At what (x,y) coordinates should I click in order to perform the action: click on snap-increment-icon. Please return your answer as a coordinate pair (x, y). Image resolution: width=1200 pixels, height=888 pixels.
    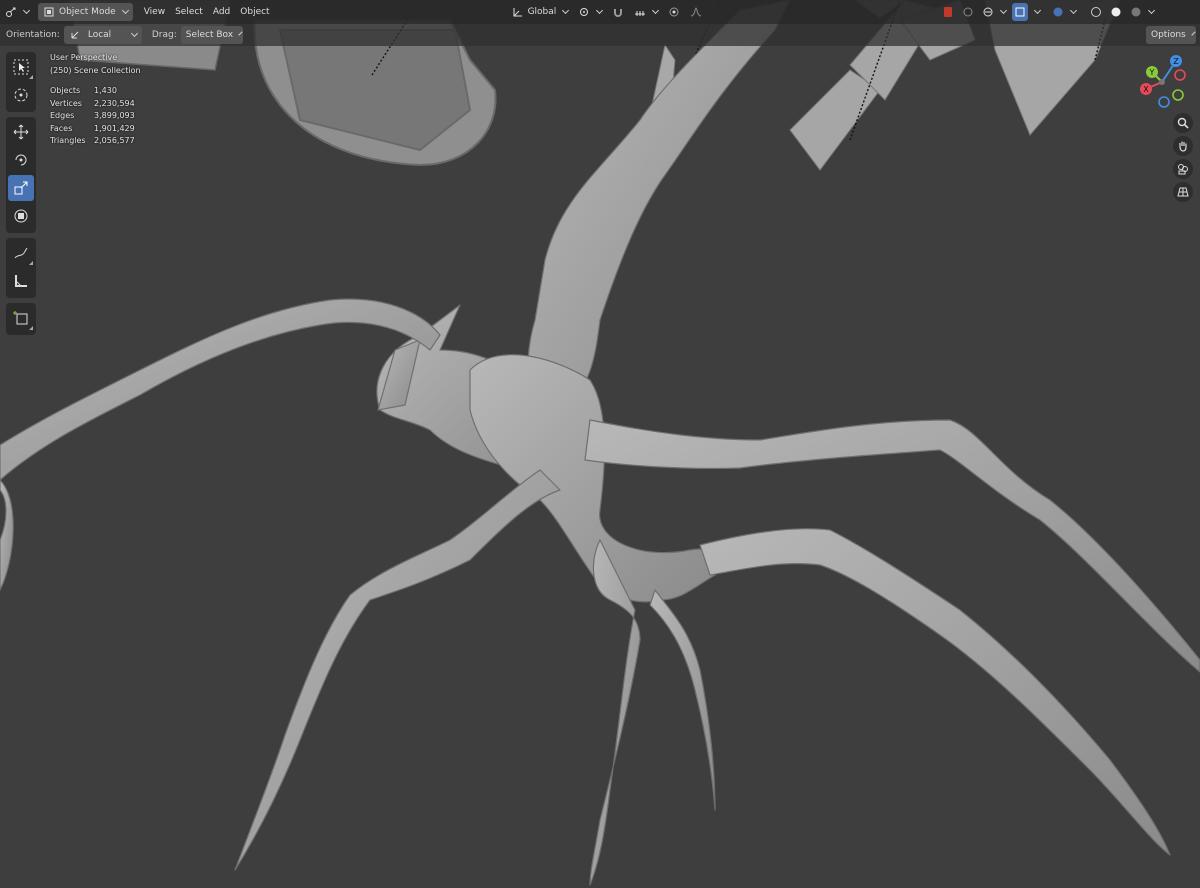
    Looking at the image, I should click on (640, 13).